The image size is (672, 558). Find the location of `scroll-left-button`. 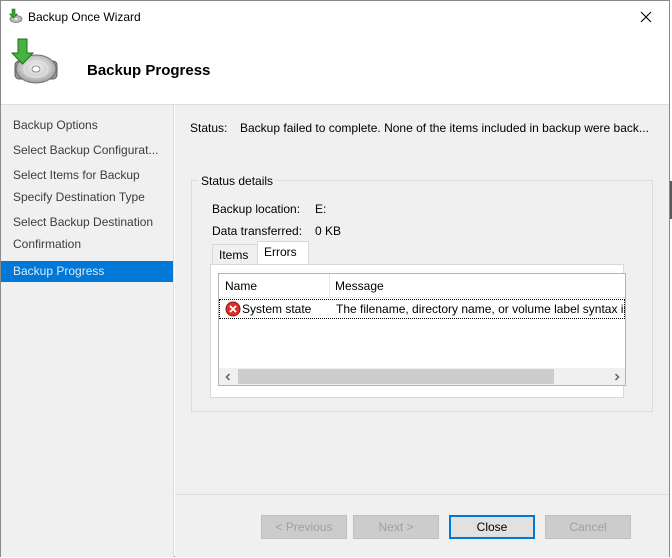

scroll-left-button is located at coordinates (227, 376).